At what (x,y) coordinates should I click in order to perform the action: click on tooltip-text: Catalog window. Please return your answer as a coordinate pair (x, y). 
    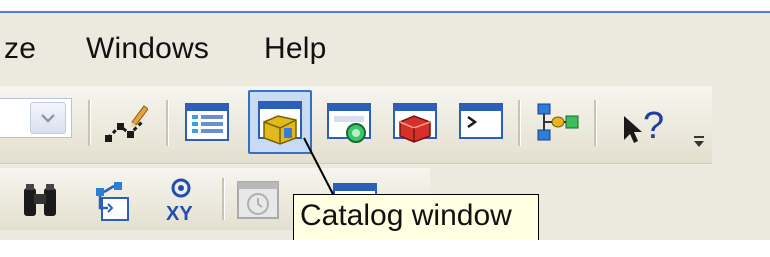
    Looking at the image, I should click on (406, 215).